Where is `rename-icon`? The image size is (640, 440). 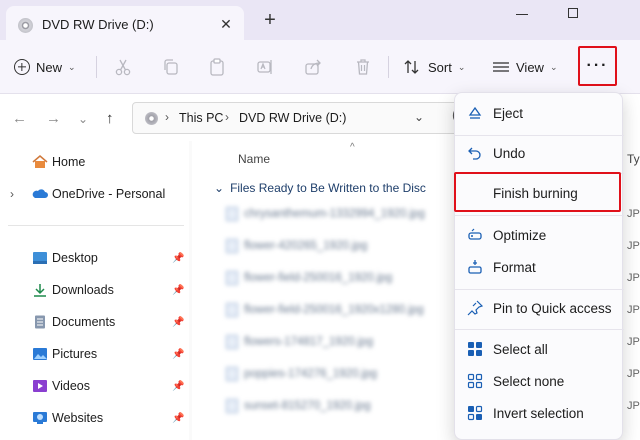
rename-icon is located at coordinates (265, 67).